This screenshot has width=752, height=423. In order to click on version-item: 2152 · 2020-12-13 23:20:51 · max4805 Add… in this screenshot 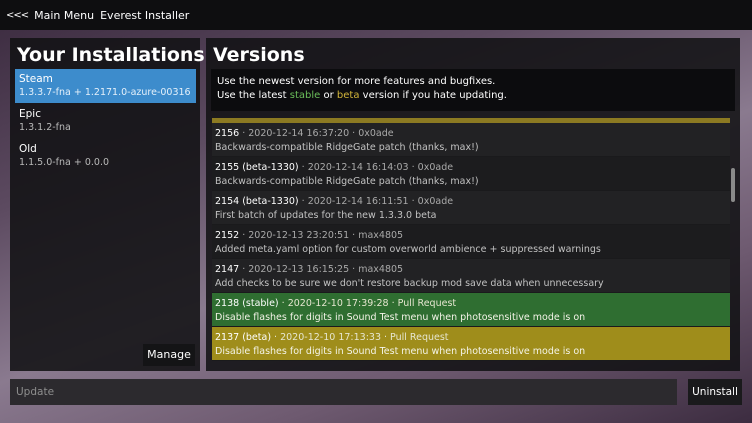, I will do `click(471, 242)`.